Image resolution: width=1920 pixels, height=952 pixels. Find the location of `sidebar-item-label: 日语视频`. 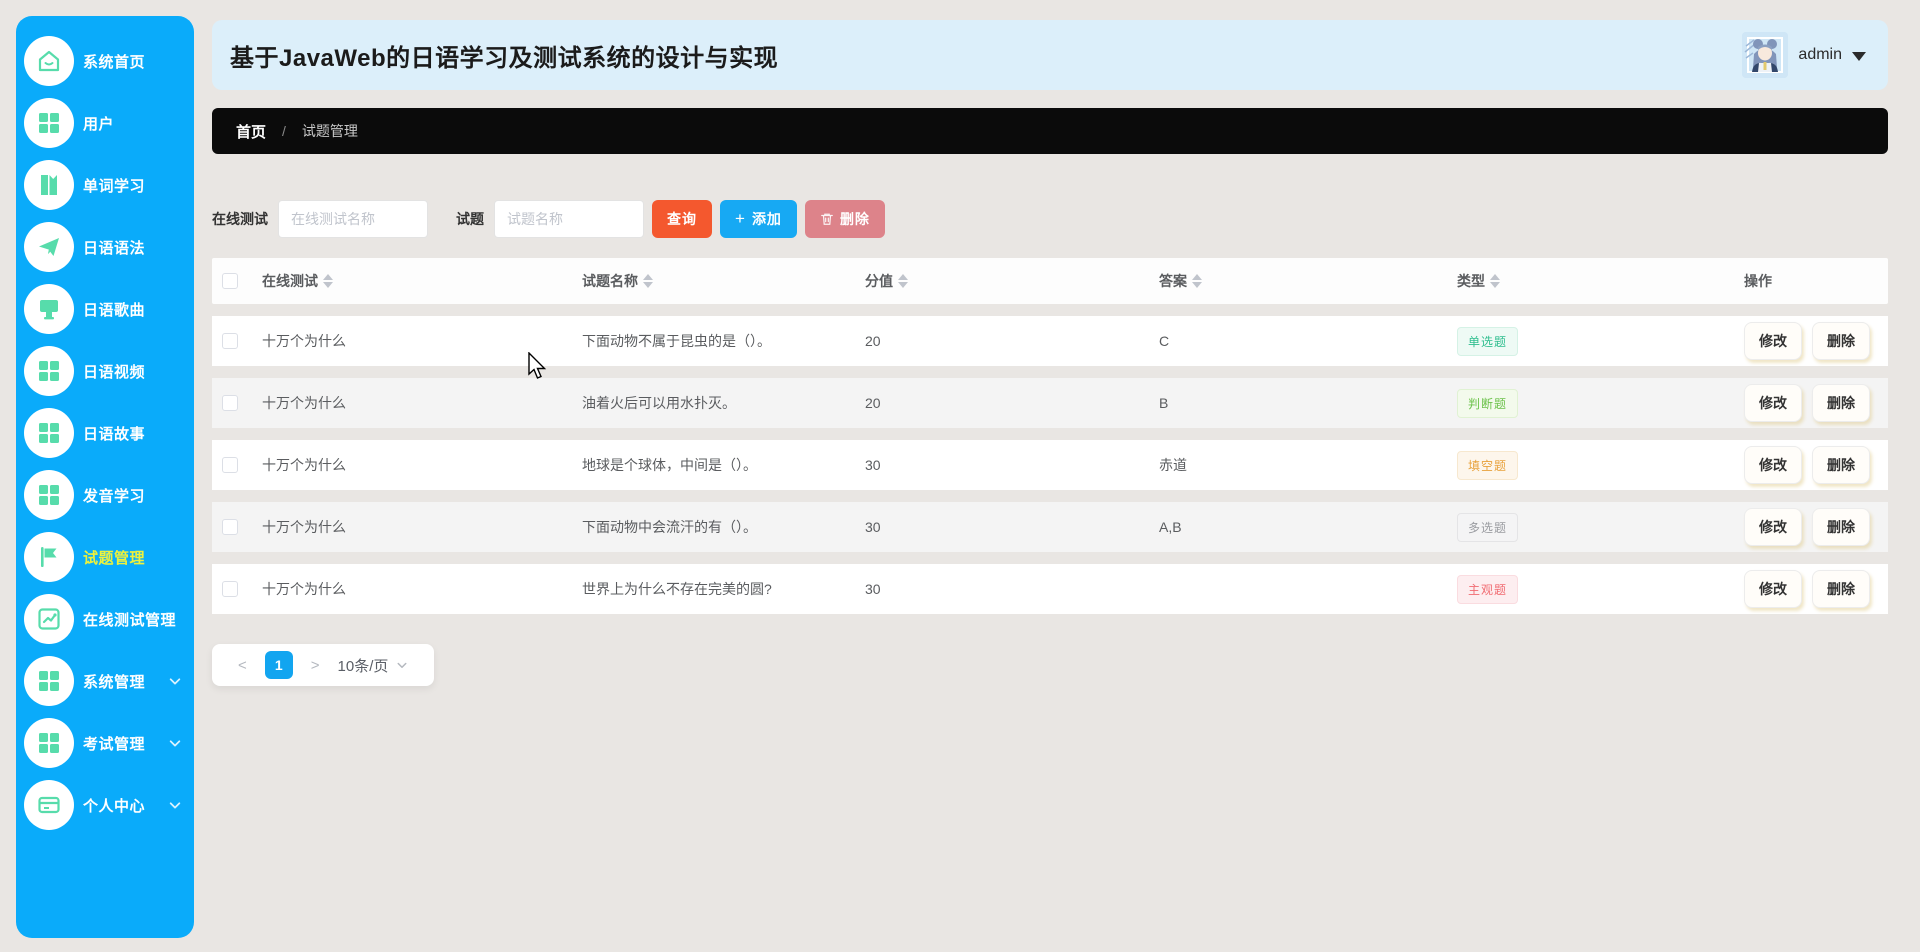

sidebar-item-label: 日语视频 is located at coordinates (114, 372).